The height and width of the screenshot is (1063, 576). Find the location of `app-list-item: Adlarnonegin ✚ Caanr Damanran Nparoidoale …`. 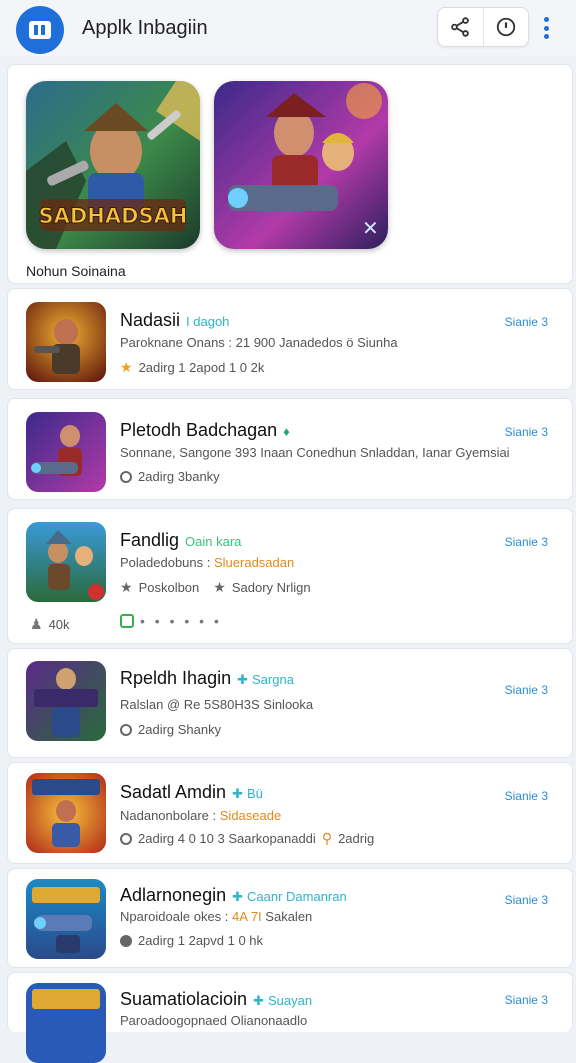

app-list-item: Adlarnonegin ✚ Caanr Damanran Nparoidoale … is located at coordinates (290, 918).